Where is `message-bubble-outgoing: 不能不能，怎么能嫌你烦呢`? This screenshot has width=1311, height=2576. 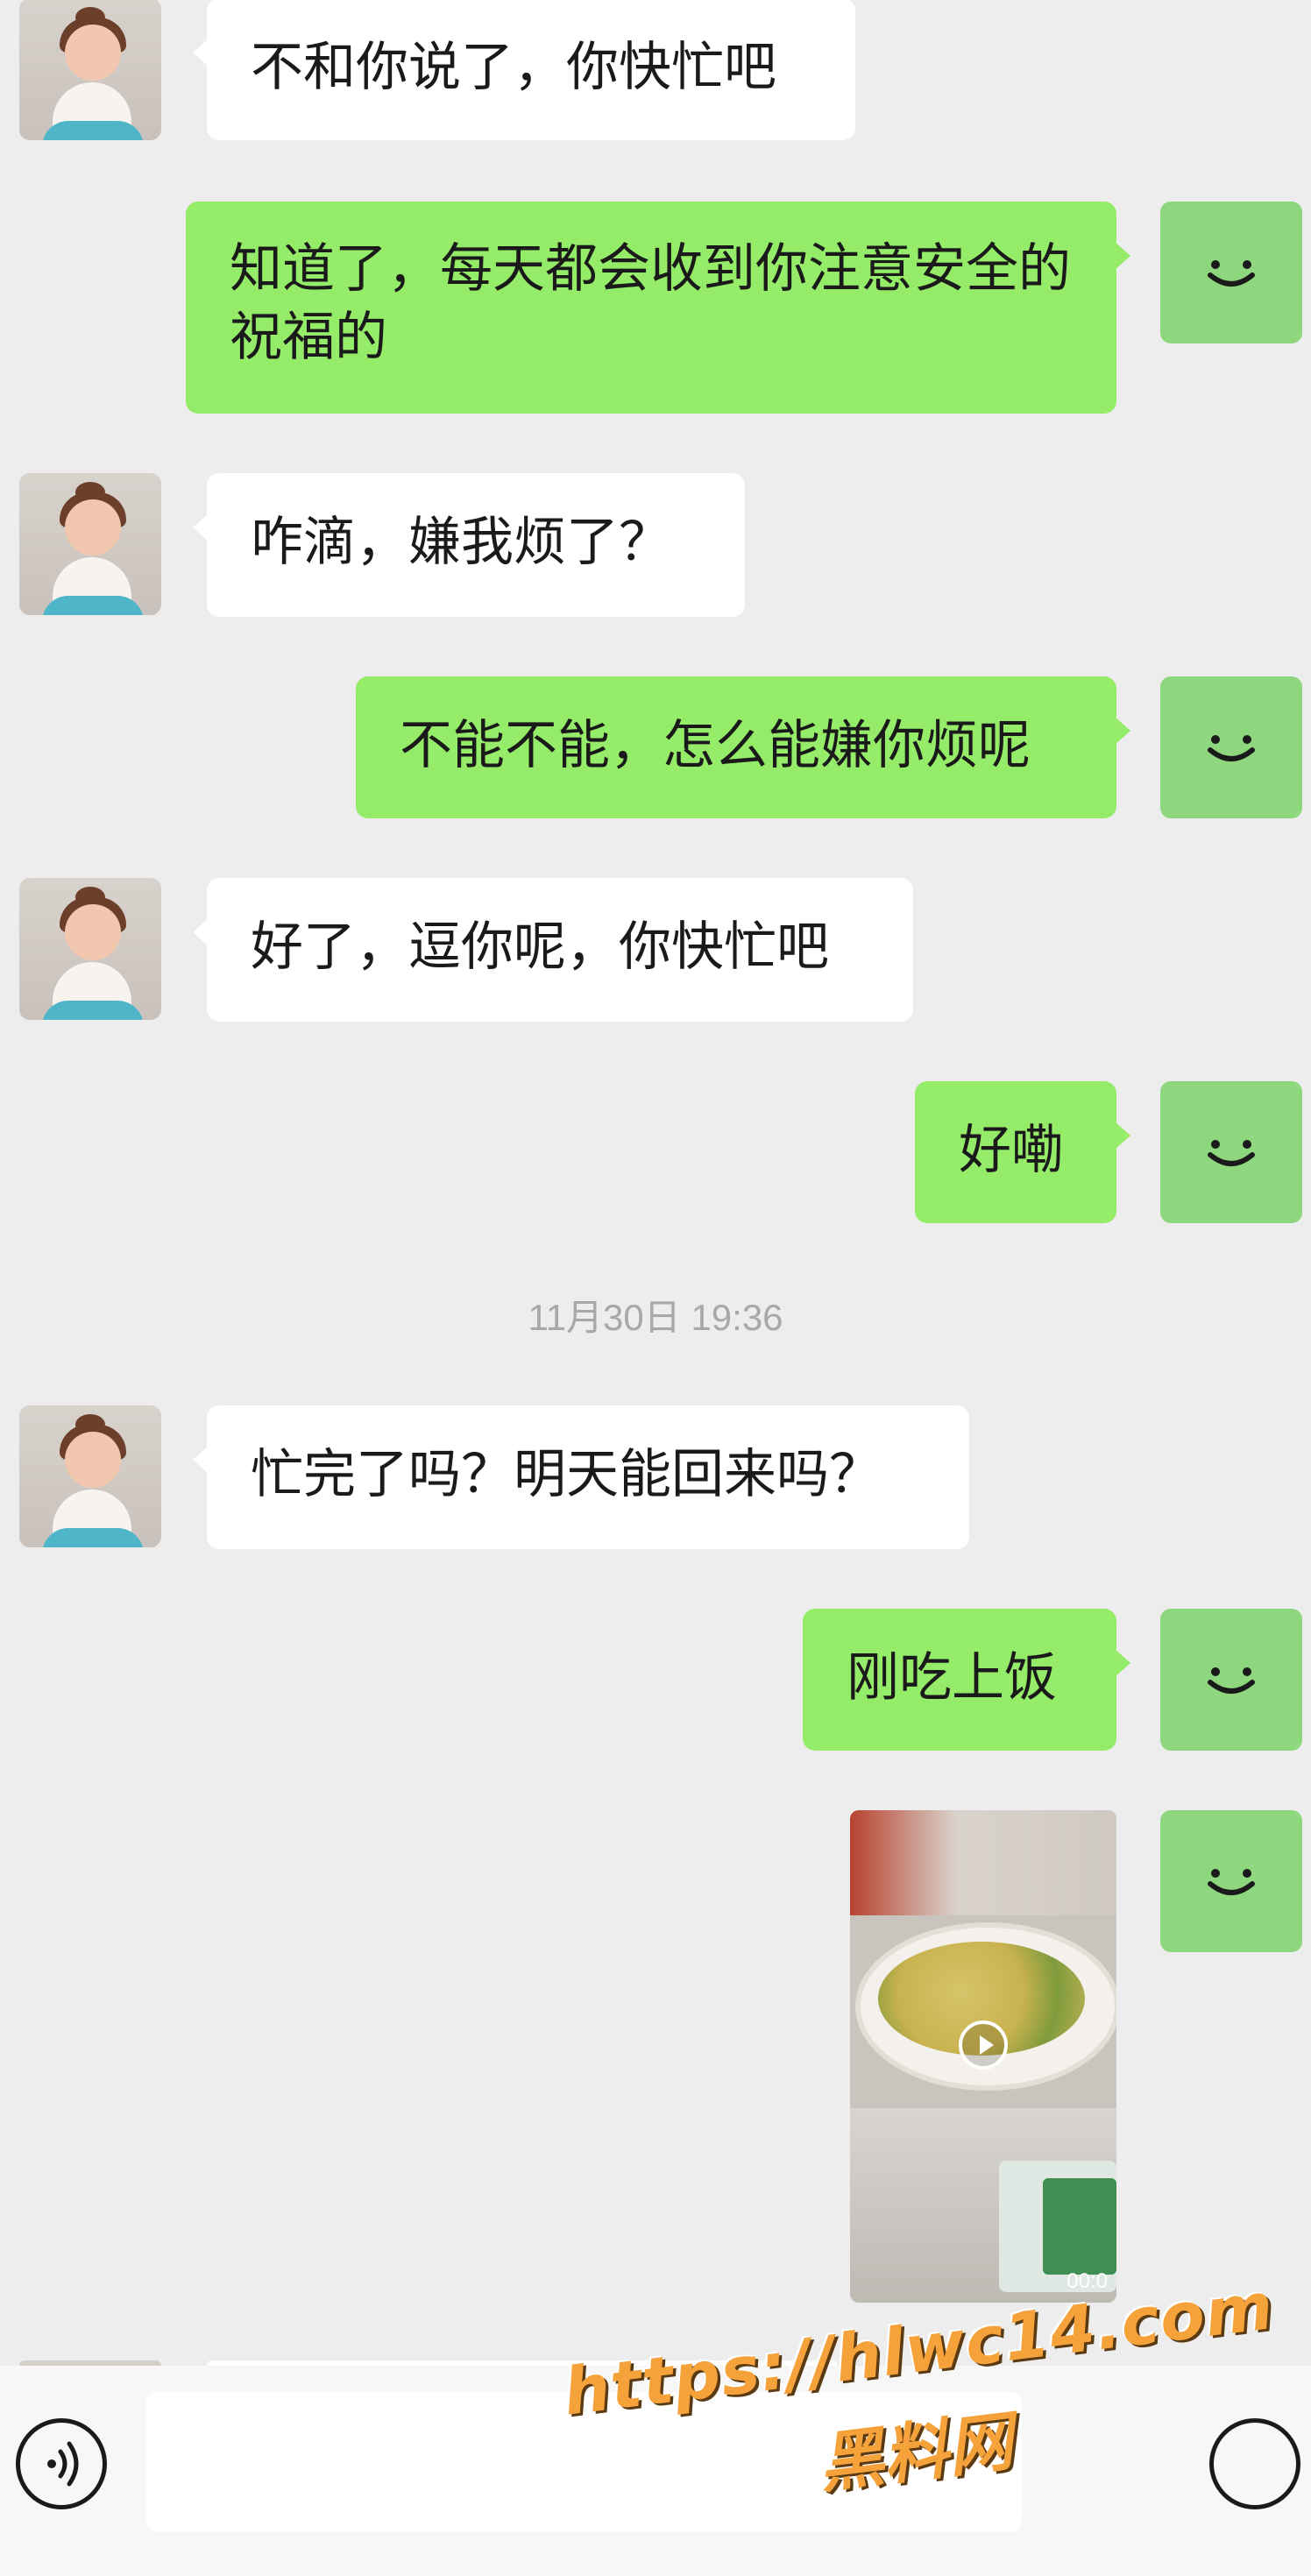 message-bubble-outgoing: 不能不能，怎么能嫌你烦呢 is located at coordinates (743, 747).